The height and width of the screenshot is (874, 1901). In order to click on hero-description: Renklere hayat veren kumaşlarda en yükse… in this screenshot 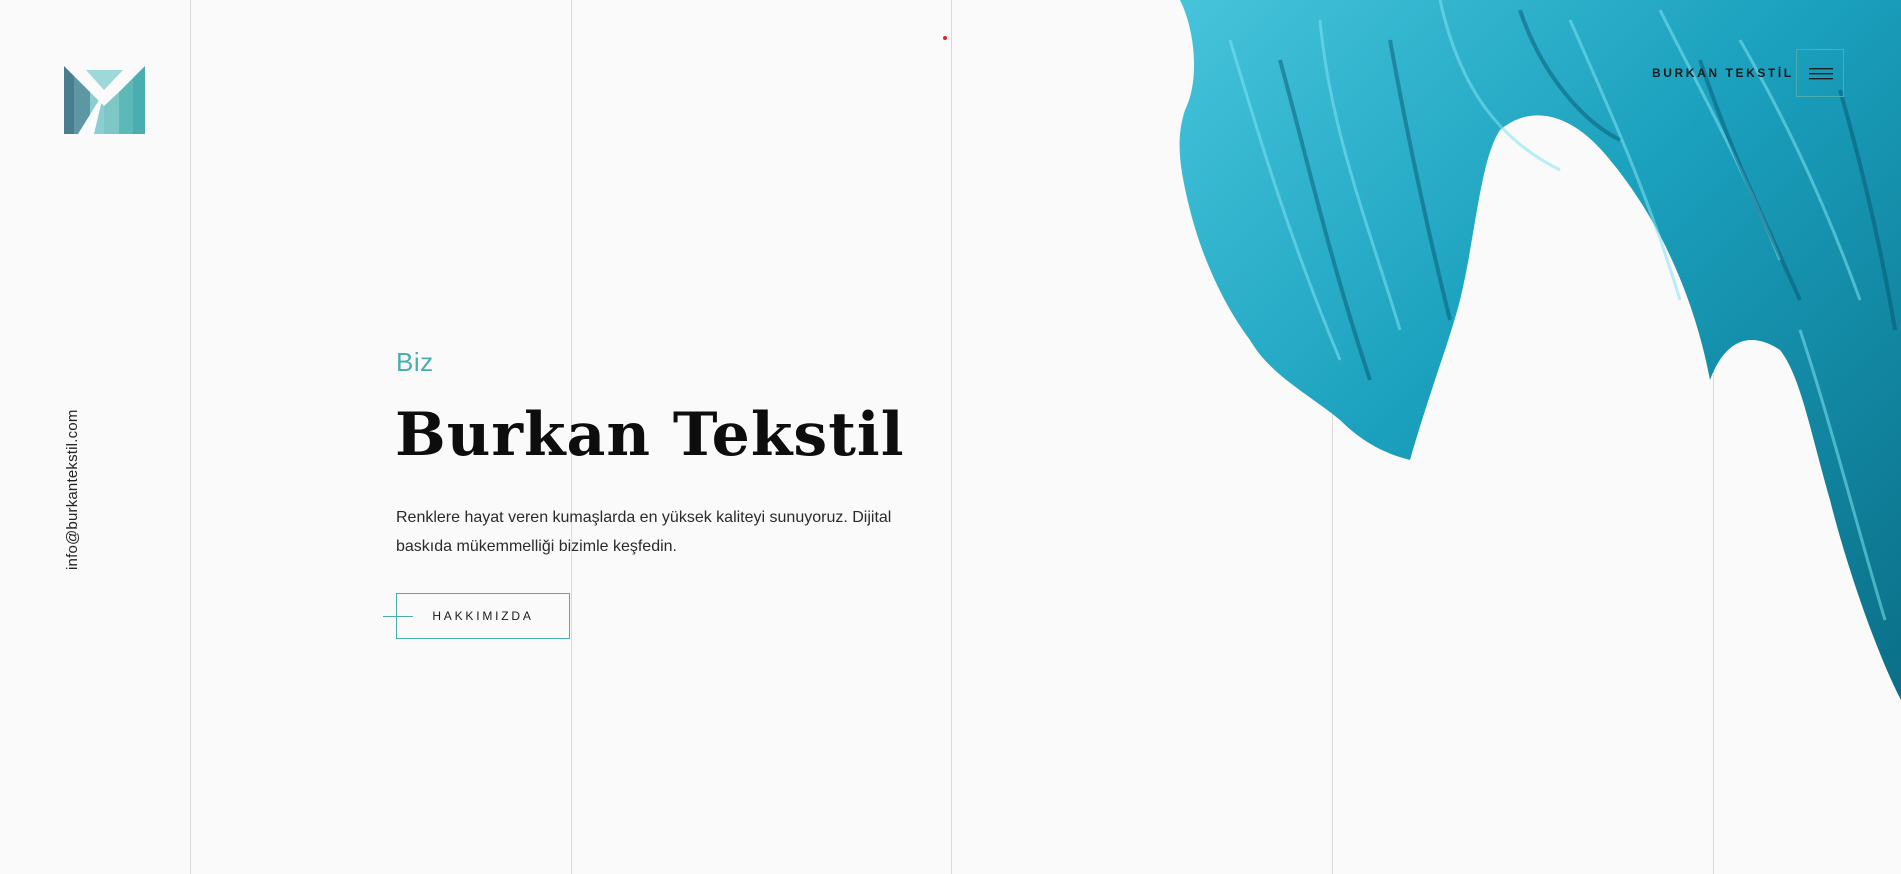, I will do `click(644, 532)`.